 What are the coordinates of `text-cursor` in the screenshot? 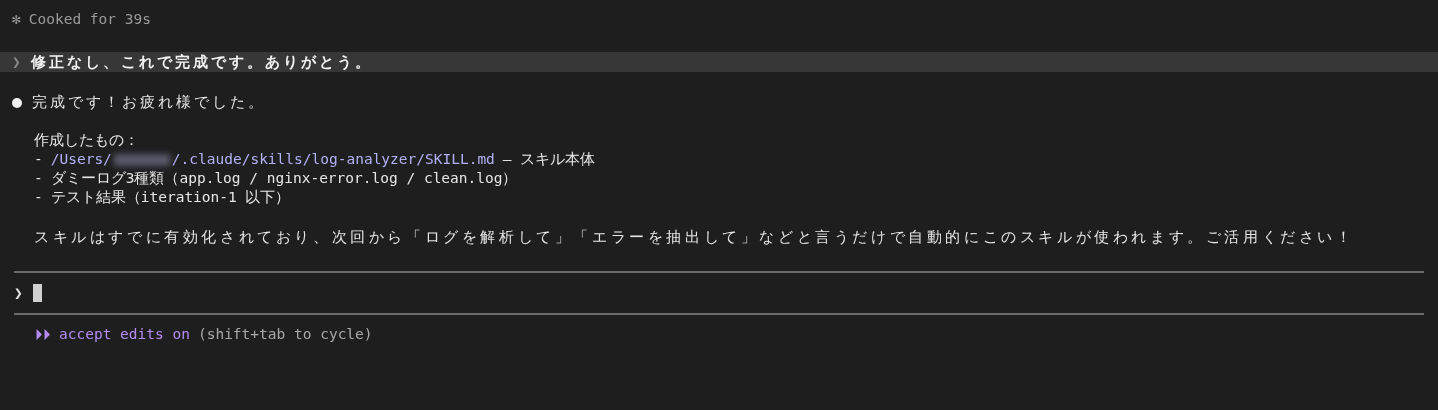 It's located at (37, 293).